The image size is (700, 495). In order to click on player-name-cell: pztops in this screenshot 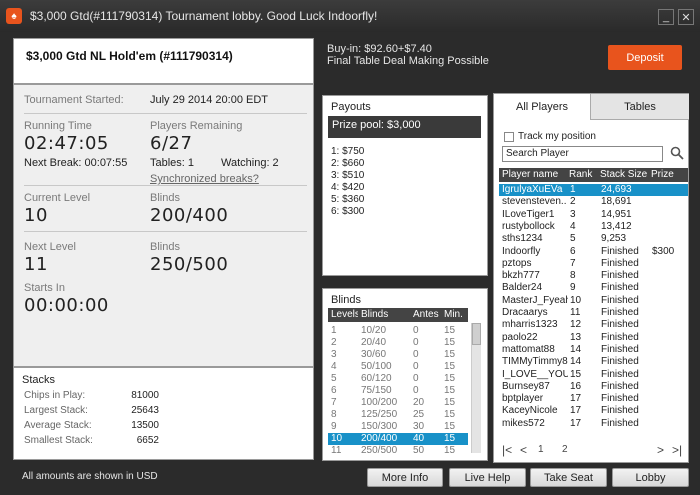, I will do `click(517, 263)`.